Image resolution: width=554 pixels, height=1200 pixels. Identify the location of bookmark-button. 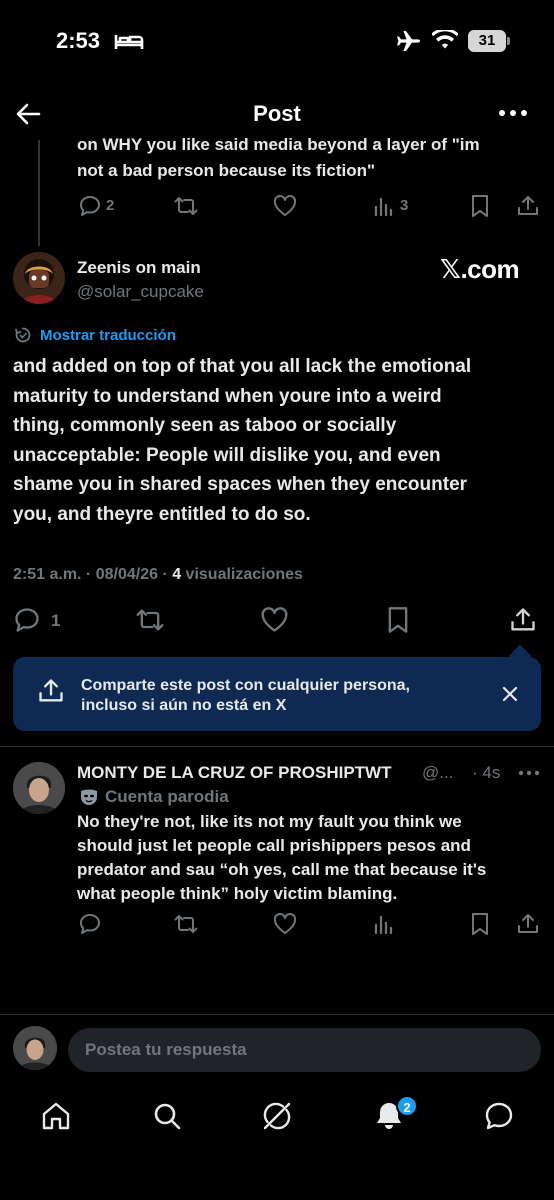
(398, 620).